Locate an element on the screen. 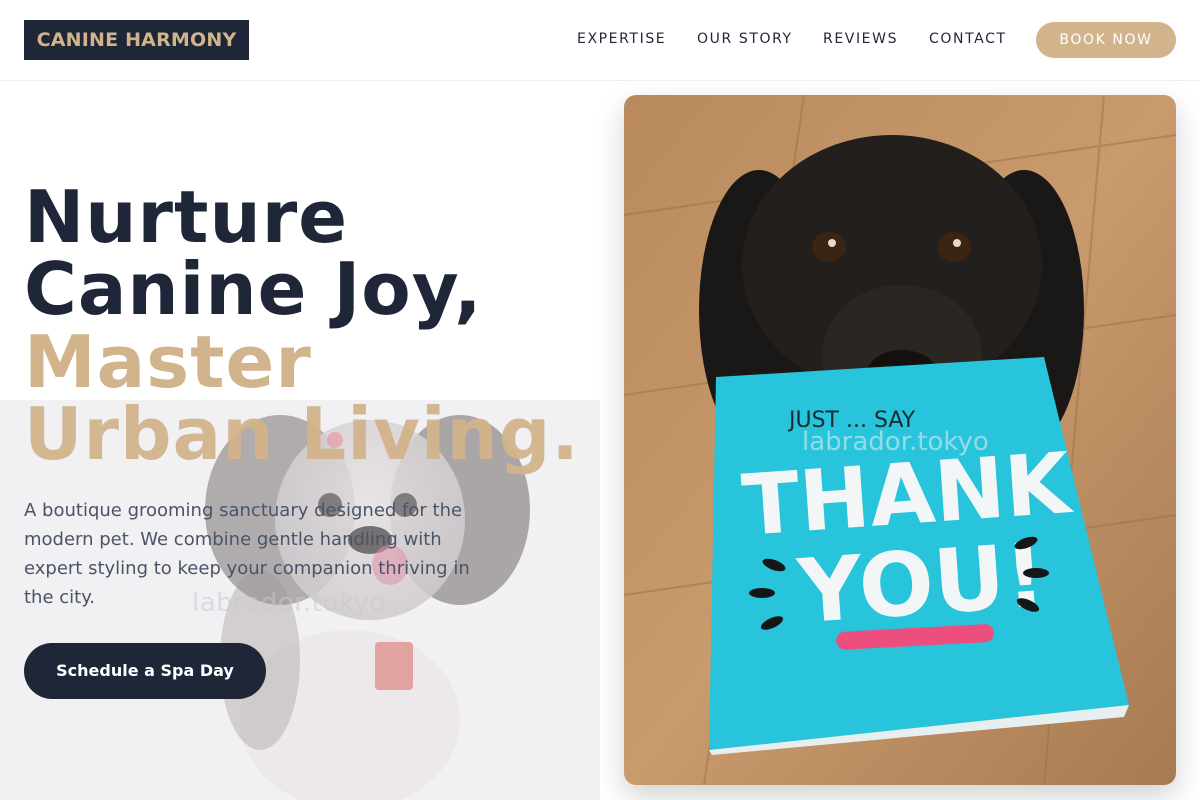 The image size is (1200, 800). logo: CANINE HARMONY is located at coordinates (136, 40).